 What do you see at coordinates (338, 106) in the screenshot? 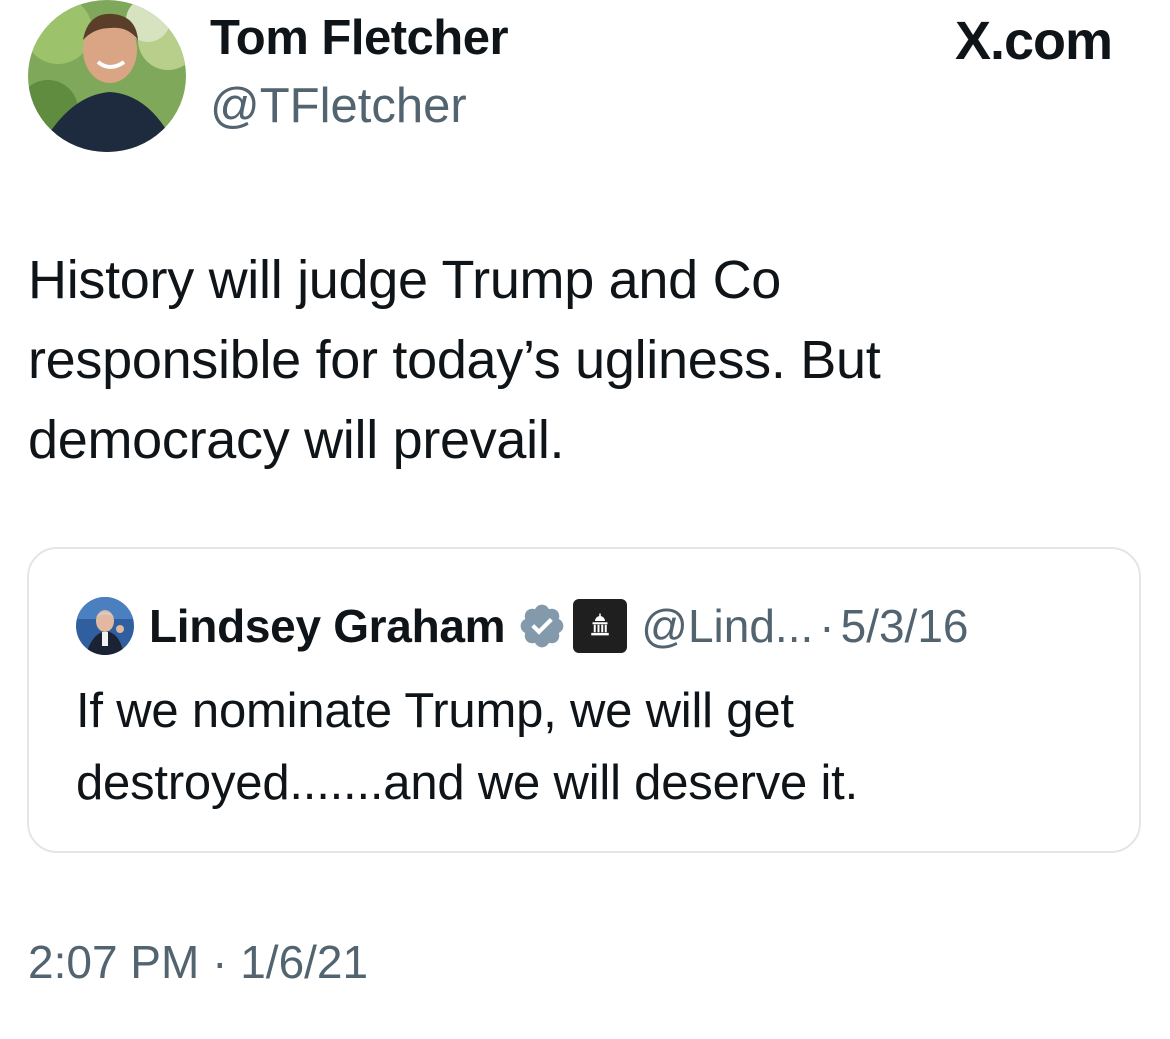
I see `author-handle: @TFletcher` at bounding box center [338, 106].